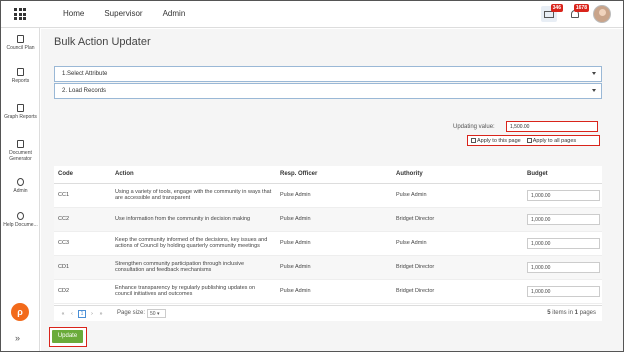 The image size is (624, 352). I want to click on update-button: Update, so click(67, 336).